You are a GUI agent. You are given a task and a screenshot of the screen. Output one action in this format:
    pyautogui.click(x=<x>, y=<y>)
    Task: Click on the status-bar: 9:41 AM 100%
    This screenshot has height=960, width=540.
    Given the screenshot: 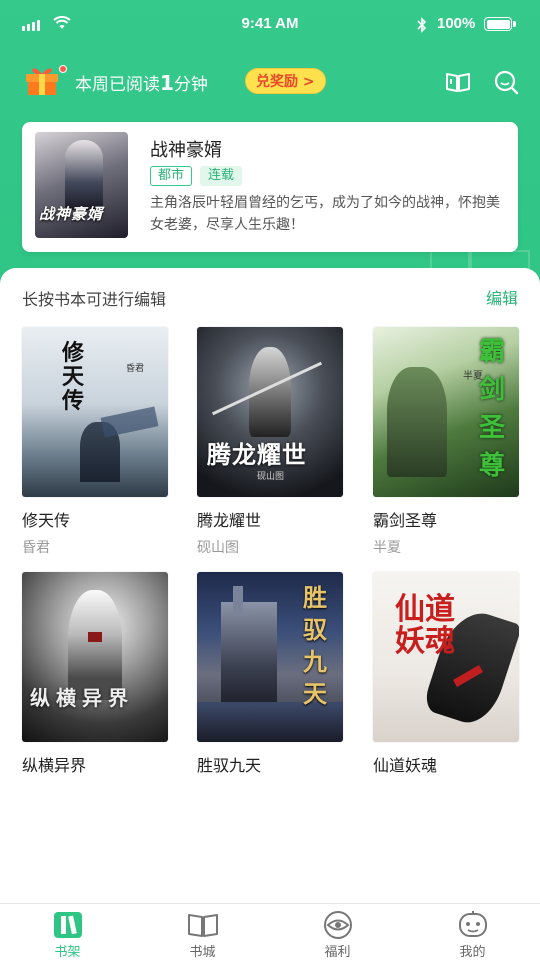 What is the action you would take?
    pyautogui.click(x=270, y=25)
    